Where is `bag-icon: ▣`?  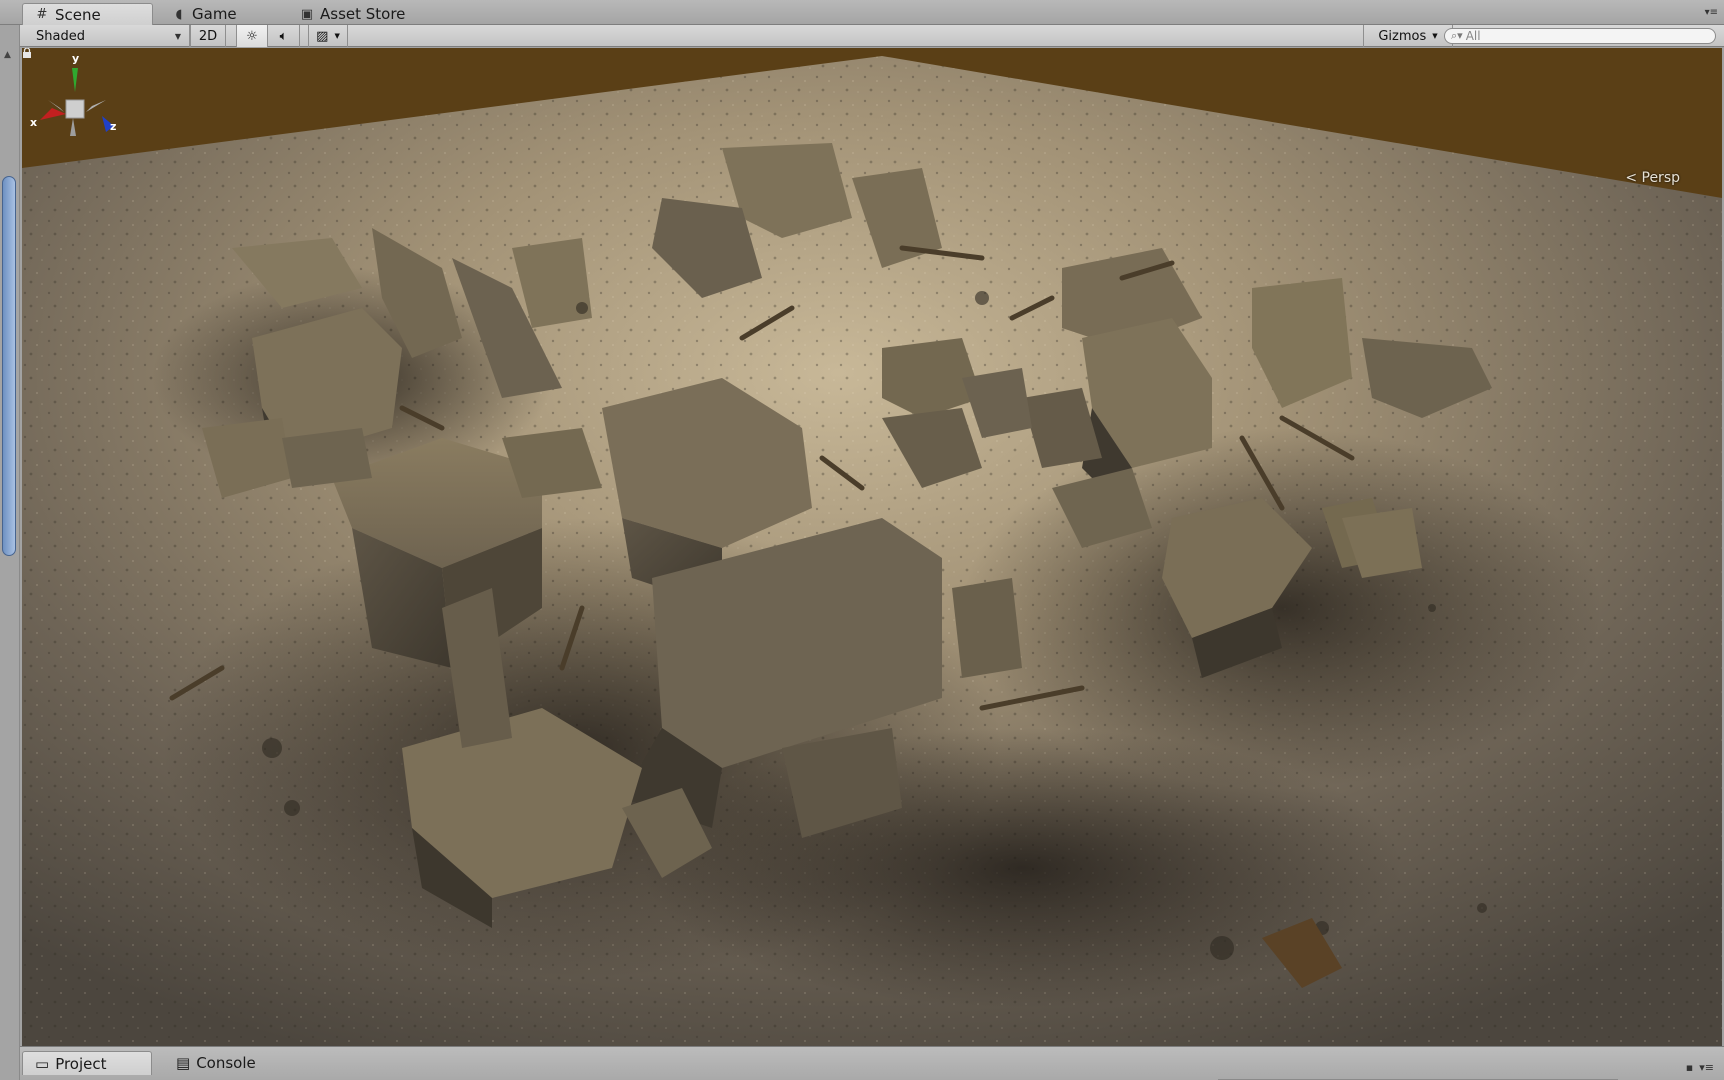
bag-icon: ▣ is located at coordinates (307, 14).